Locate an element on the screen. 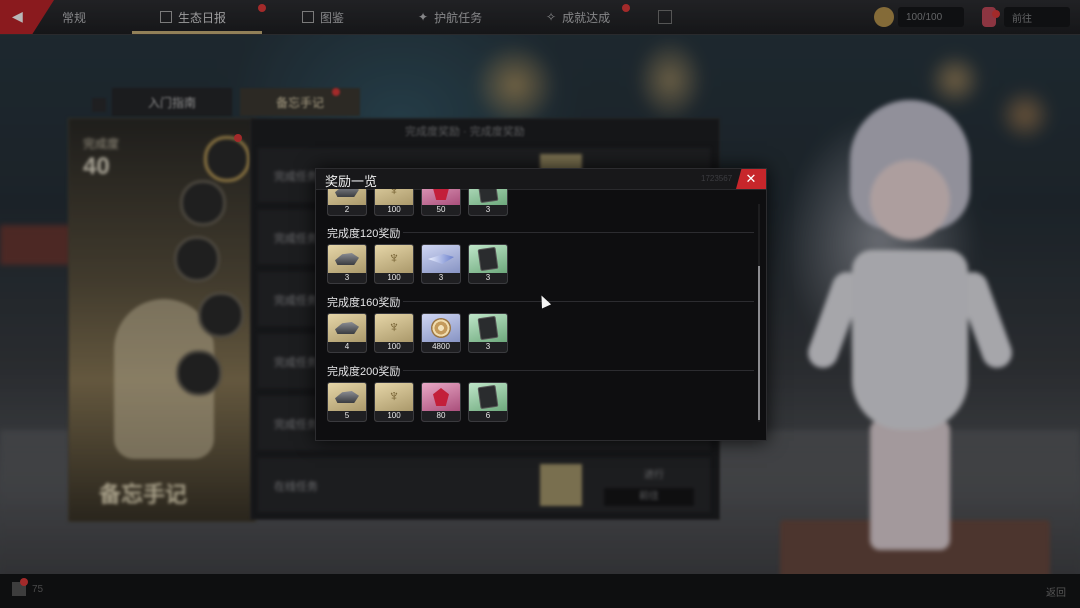 This screenshot has height=608, width=1080. snail-shell-icon is located at coordinates (441, 328).